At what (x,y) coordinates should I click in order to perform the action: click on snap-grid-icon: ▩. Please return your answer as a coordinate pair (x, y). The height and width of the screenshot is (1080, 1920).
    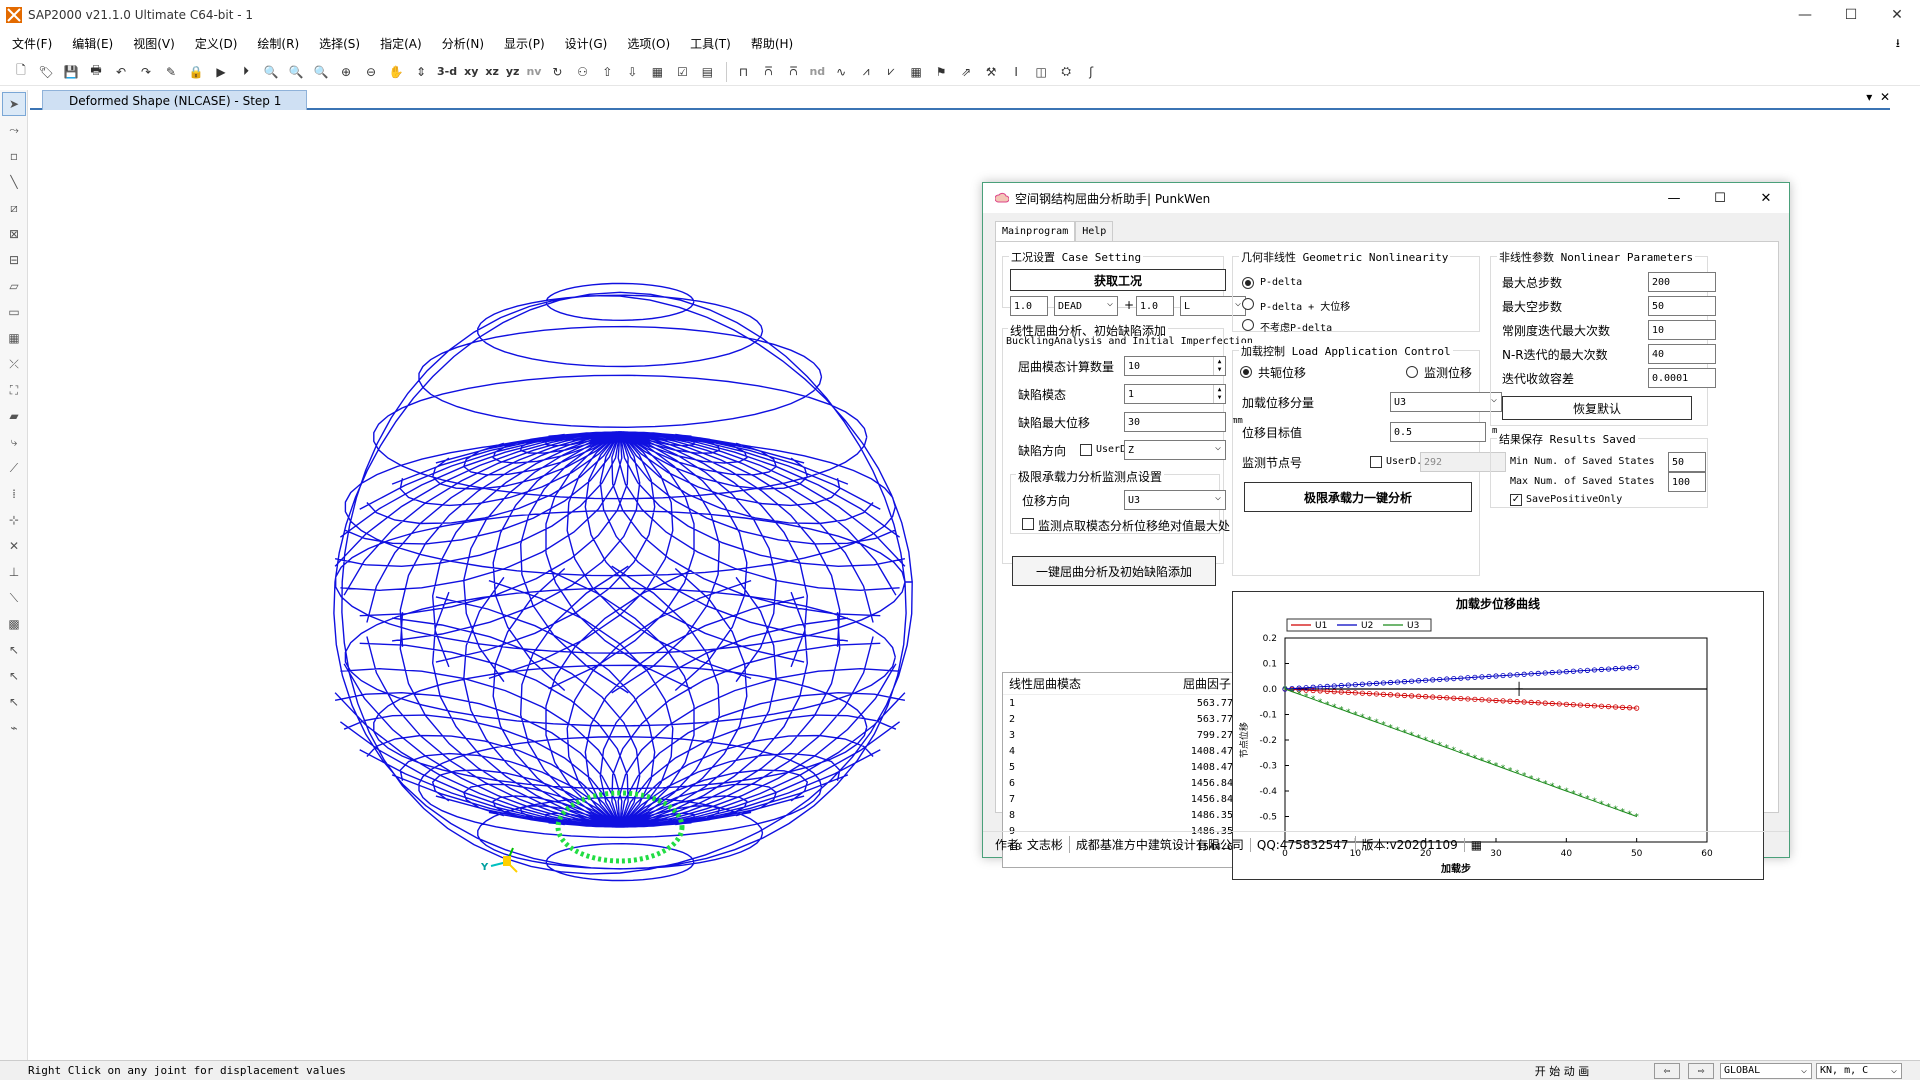
    Looking at the image, I should click on (14, 624).